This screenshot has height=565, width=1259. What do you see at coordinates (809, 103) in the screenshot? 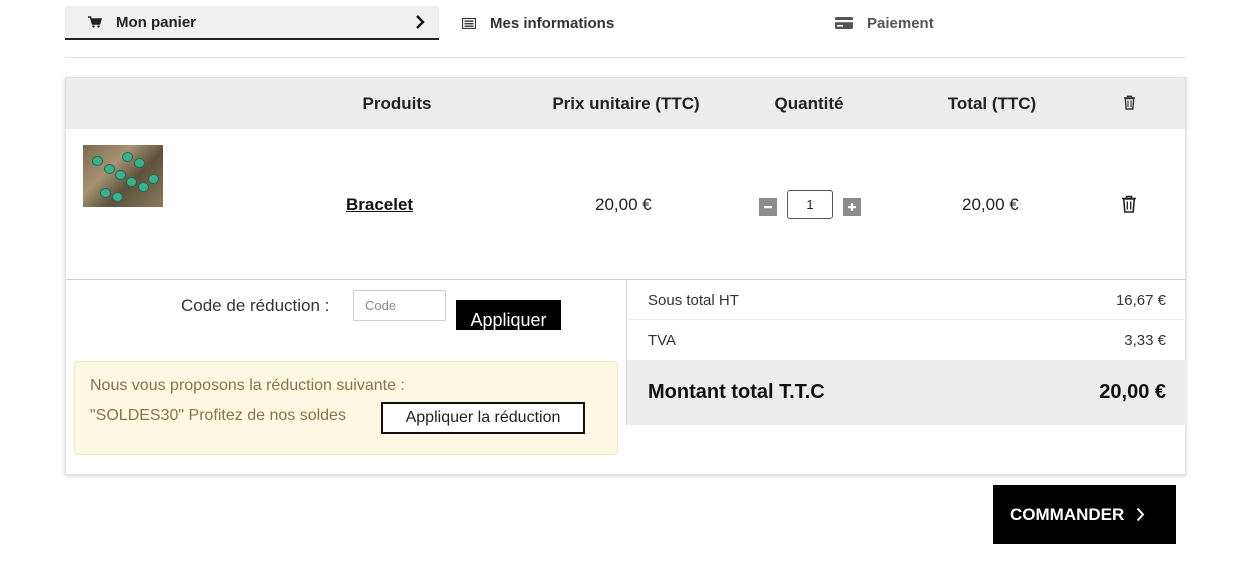
I see `header-quantity: Quantité` at bounding box center [809, 103].